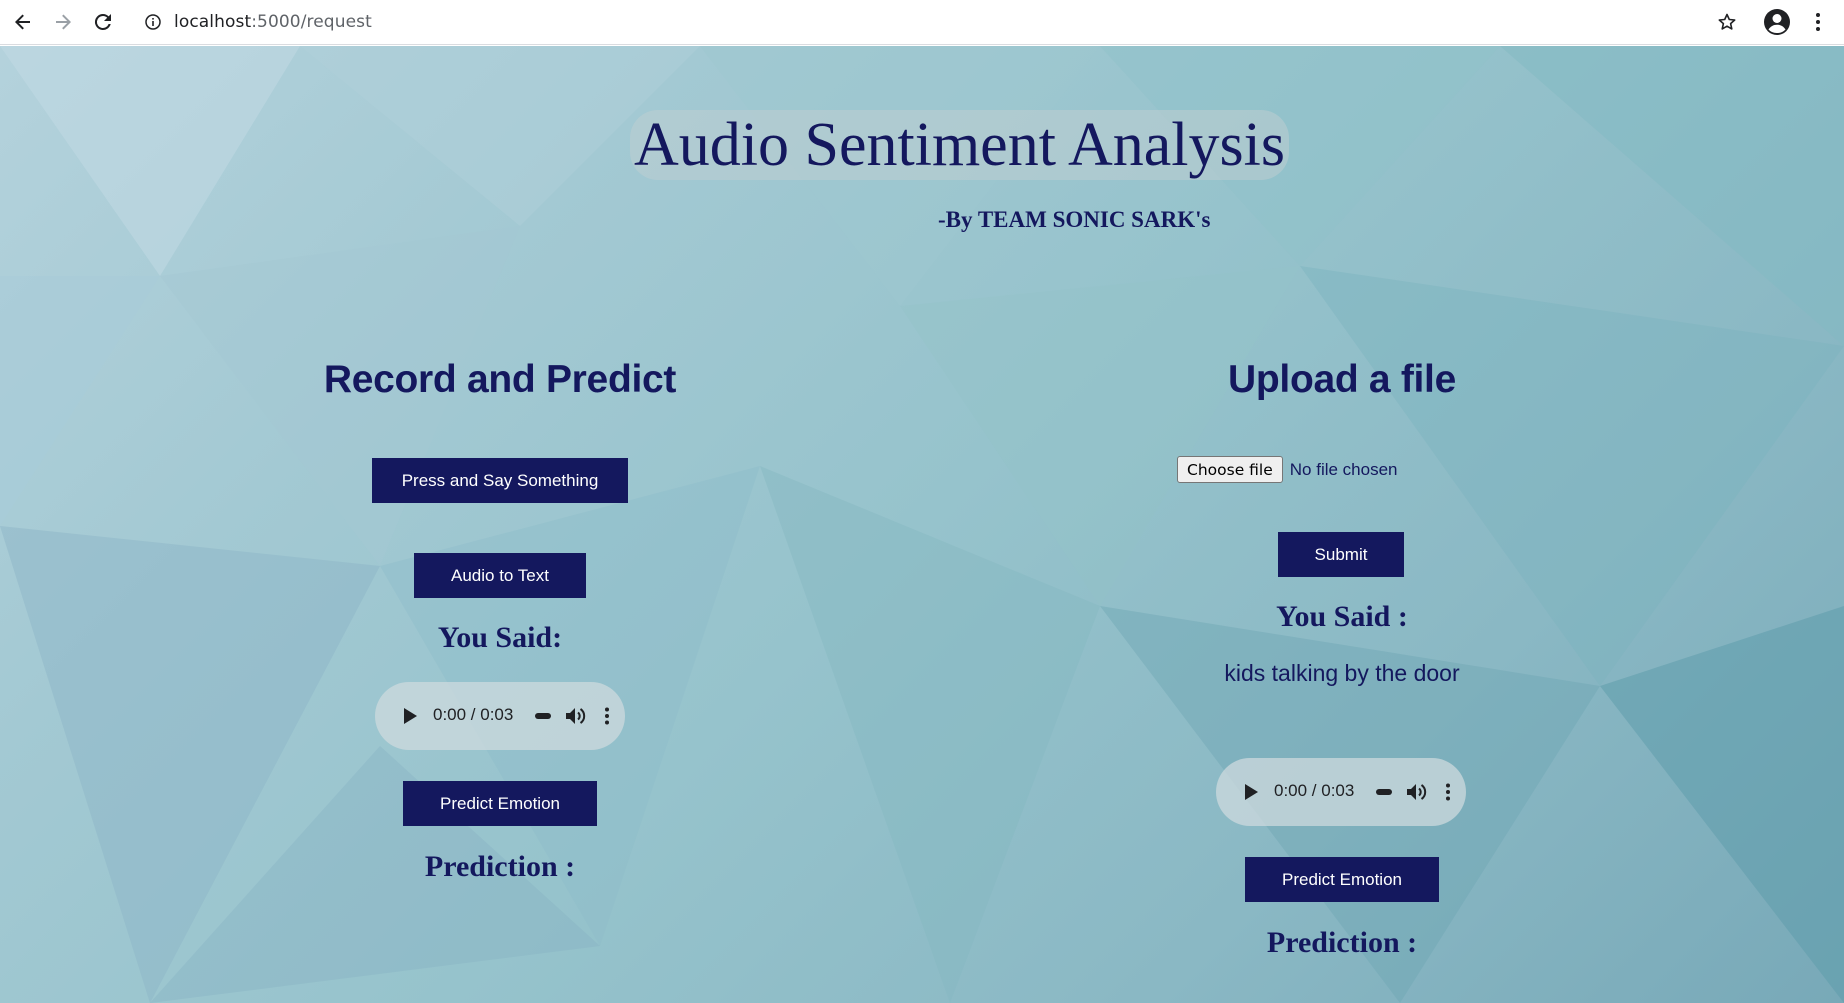  I want to click on upload-predict-emotion-button: Predict Emotion, so click(1342, 879).